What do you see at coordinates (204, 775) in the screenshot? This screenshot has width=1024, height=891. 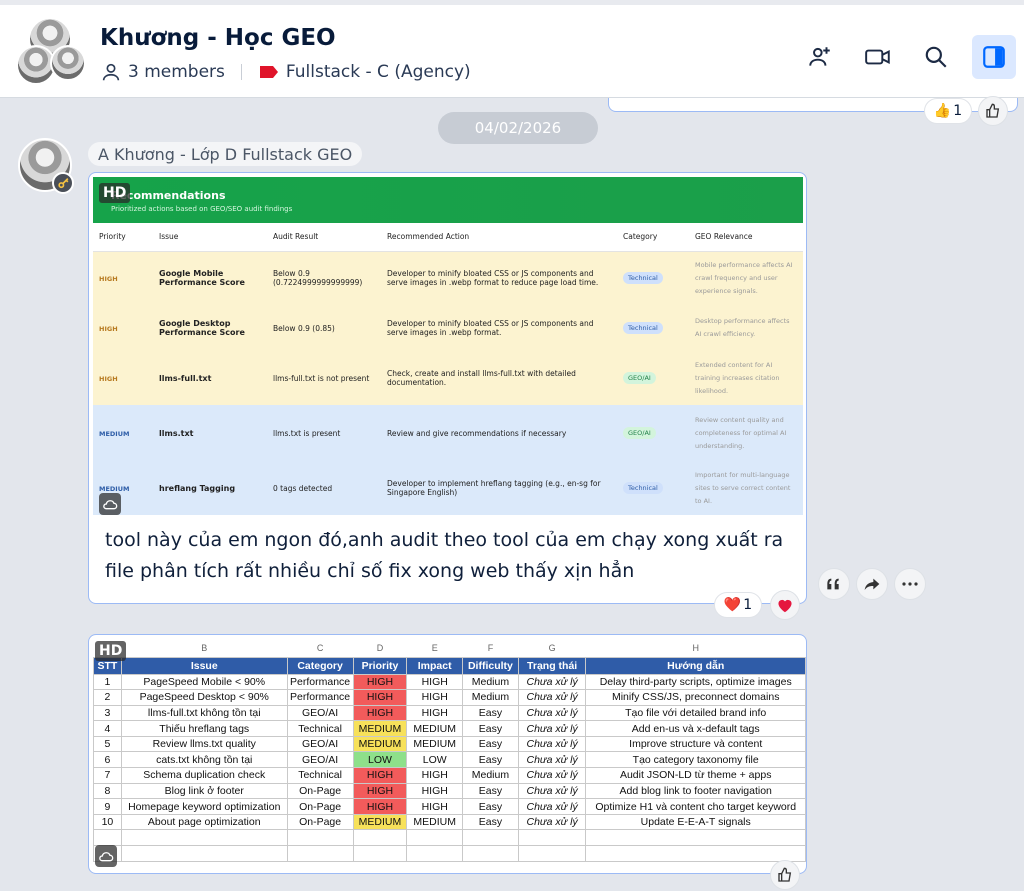 I see `sheet-cell: Schema duplication check` at bounding box center [204, 775].